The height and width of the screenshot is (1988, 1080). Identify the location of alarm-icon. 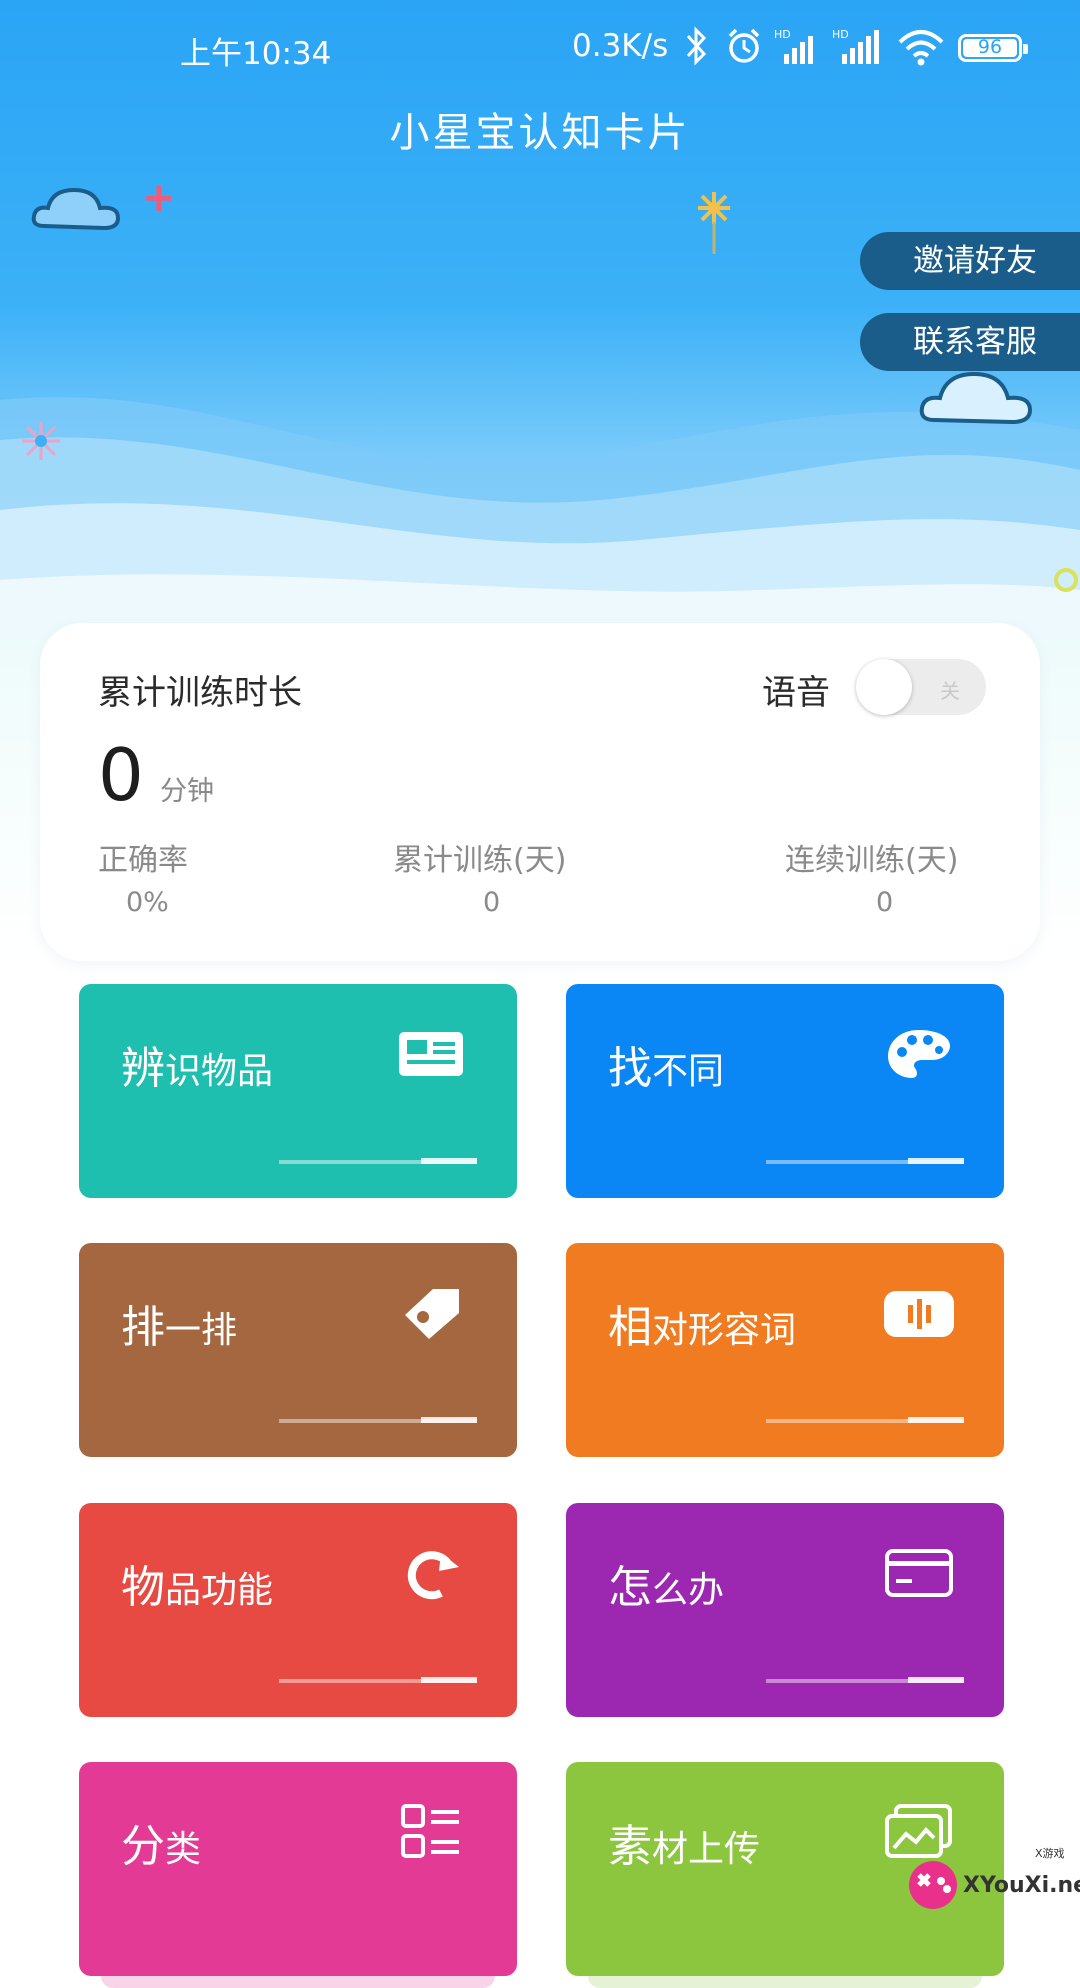
(744, 45).